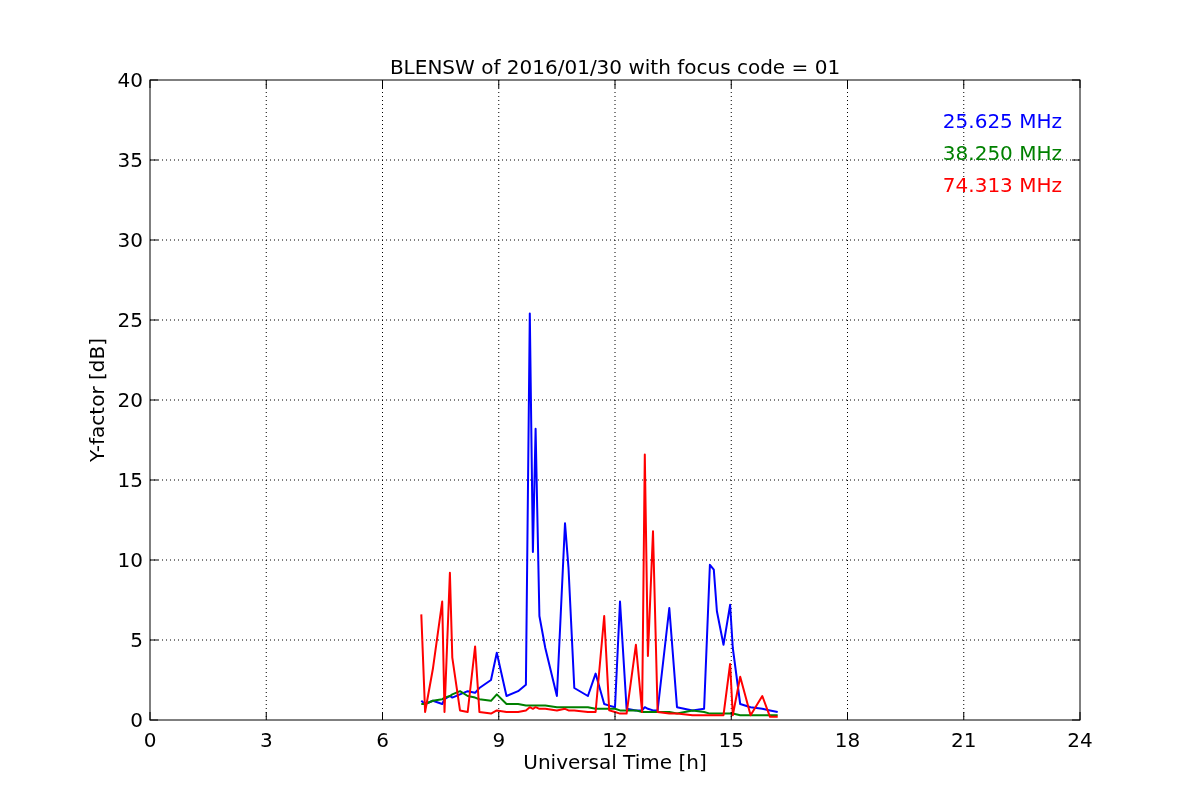 The height and width of the screenshot is (800, 1200). I want to click on y-tick-label: 35, so click(130, 160).